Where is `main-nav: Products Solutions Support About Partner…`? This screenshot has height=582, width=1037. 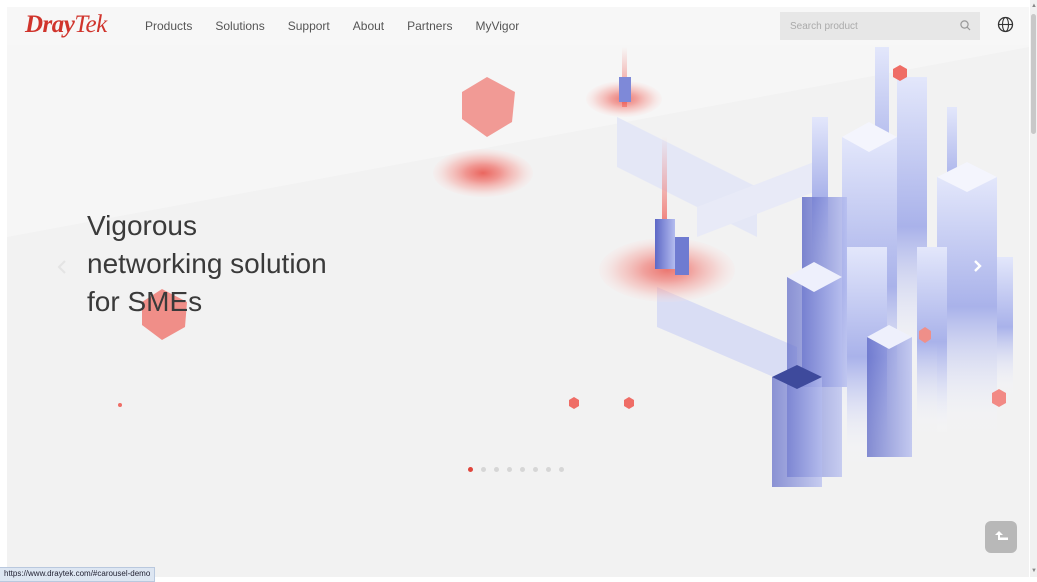
main-nav: Products Solutions Support About Partner… is located at coordinates (343, 26).